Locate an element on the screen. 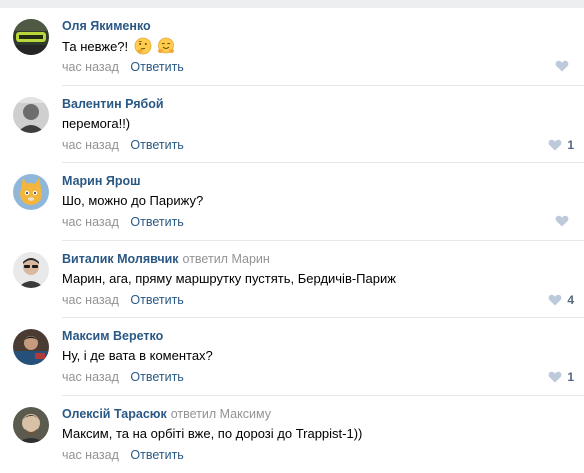 Image resolution: width=584 pixels, height=473 pixels. like-button: 4 is located at coordinates (561, 300).